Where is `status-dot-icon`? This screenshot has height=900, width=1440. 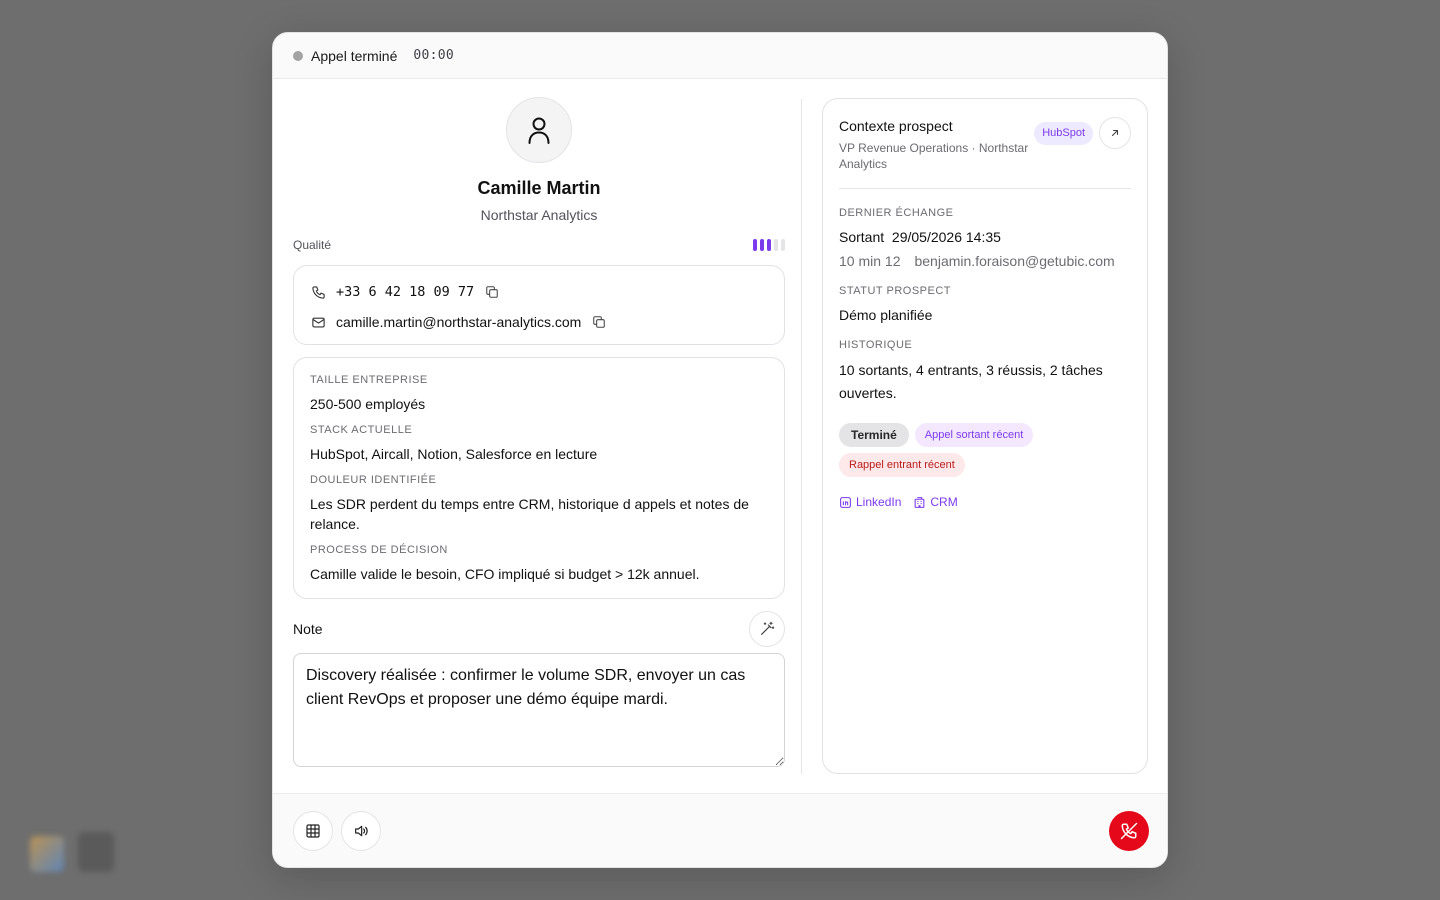
status-dot-icon is located at coordinates (298, 55).